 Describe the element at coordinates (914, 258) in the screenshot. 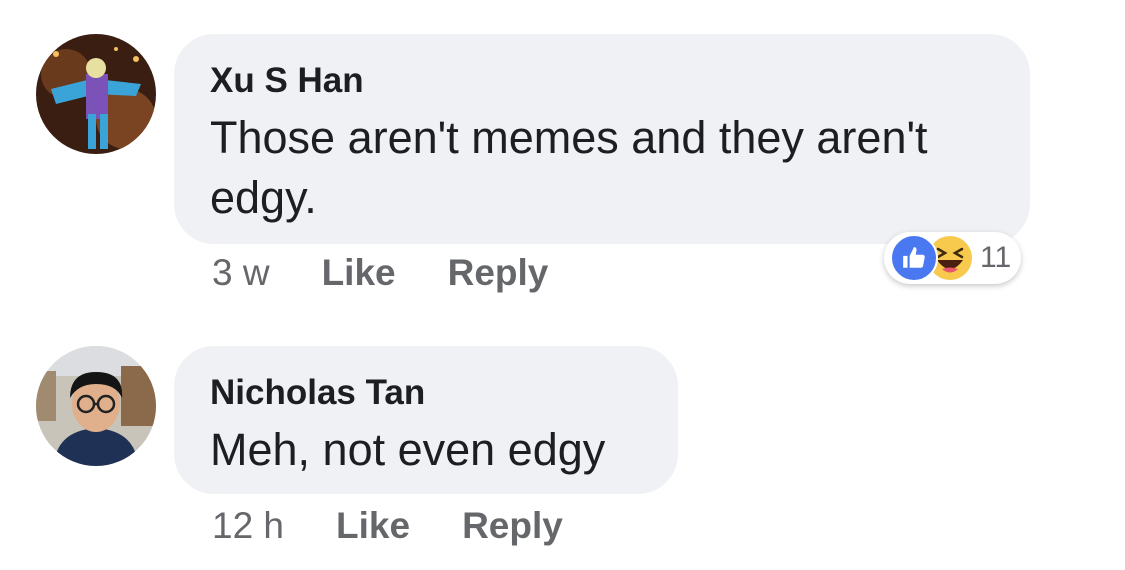

I see `like-icon` at that location.